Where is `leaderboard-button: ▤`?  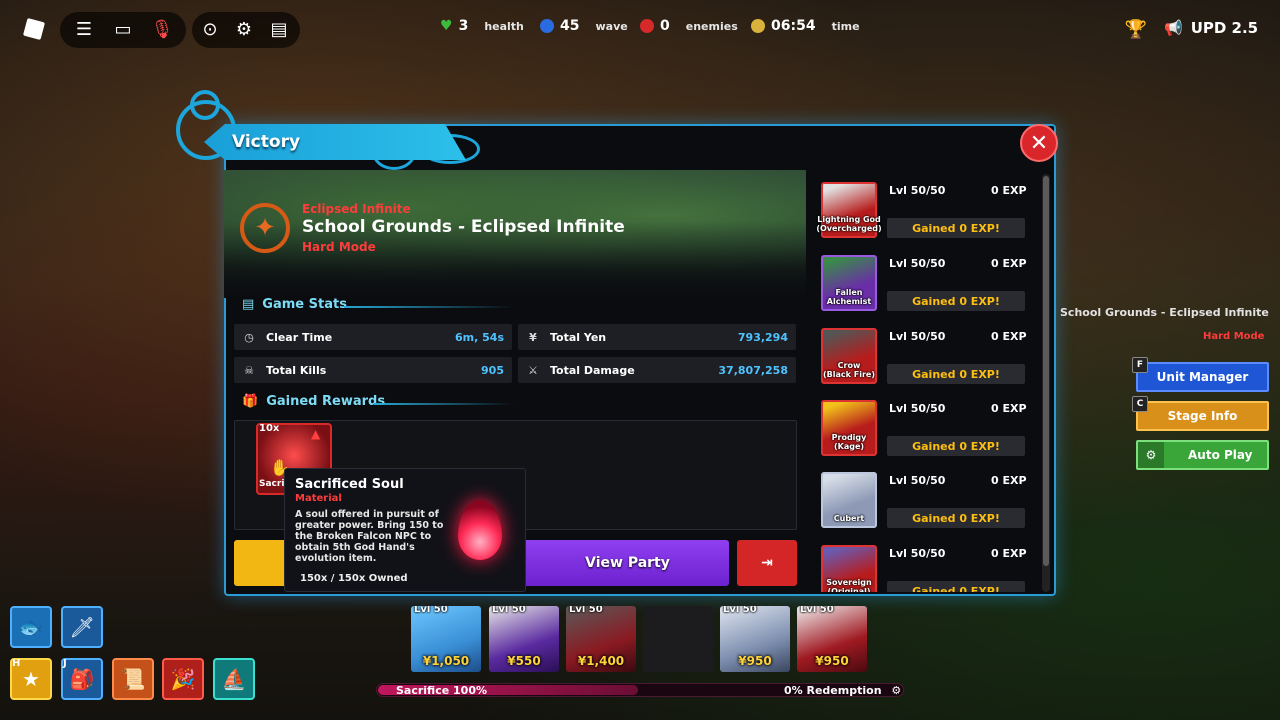 leaderboard-button: ▤ is located at coordinates (279, 29).